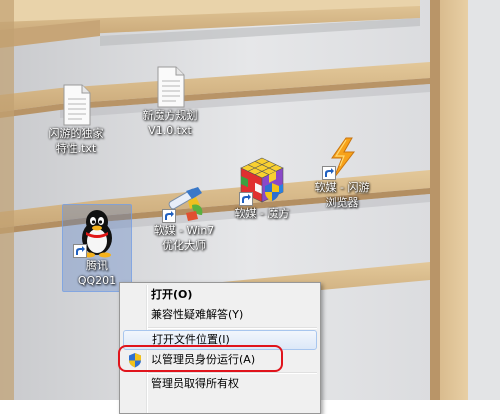 The height and width of the screenshot is (414, 500). What do you see at coordinates (76, 148) in the screenshot?
I see `desktop-icon-label: 特性.txt` at bounding box center [76, 148].